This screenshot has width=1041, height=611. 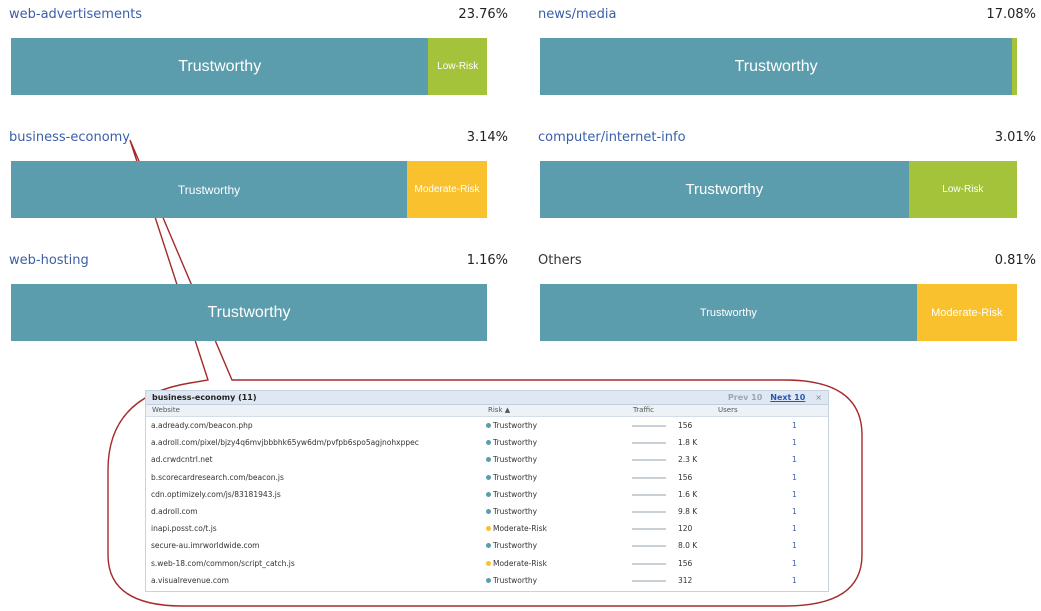 What do you see at coordinates (745, 397) in the screenshot?
I see `prev-page-link: Prev 10` at bounding box center [745, 397].